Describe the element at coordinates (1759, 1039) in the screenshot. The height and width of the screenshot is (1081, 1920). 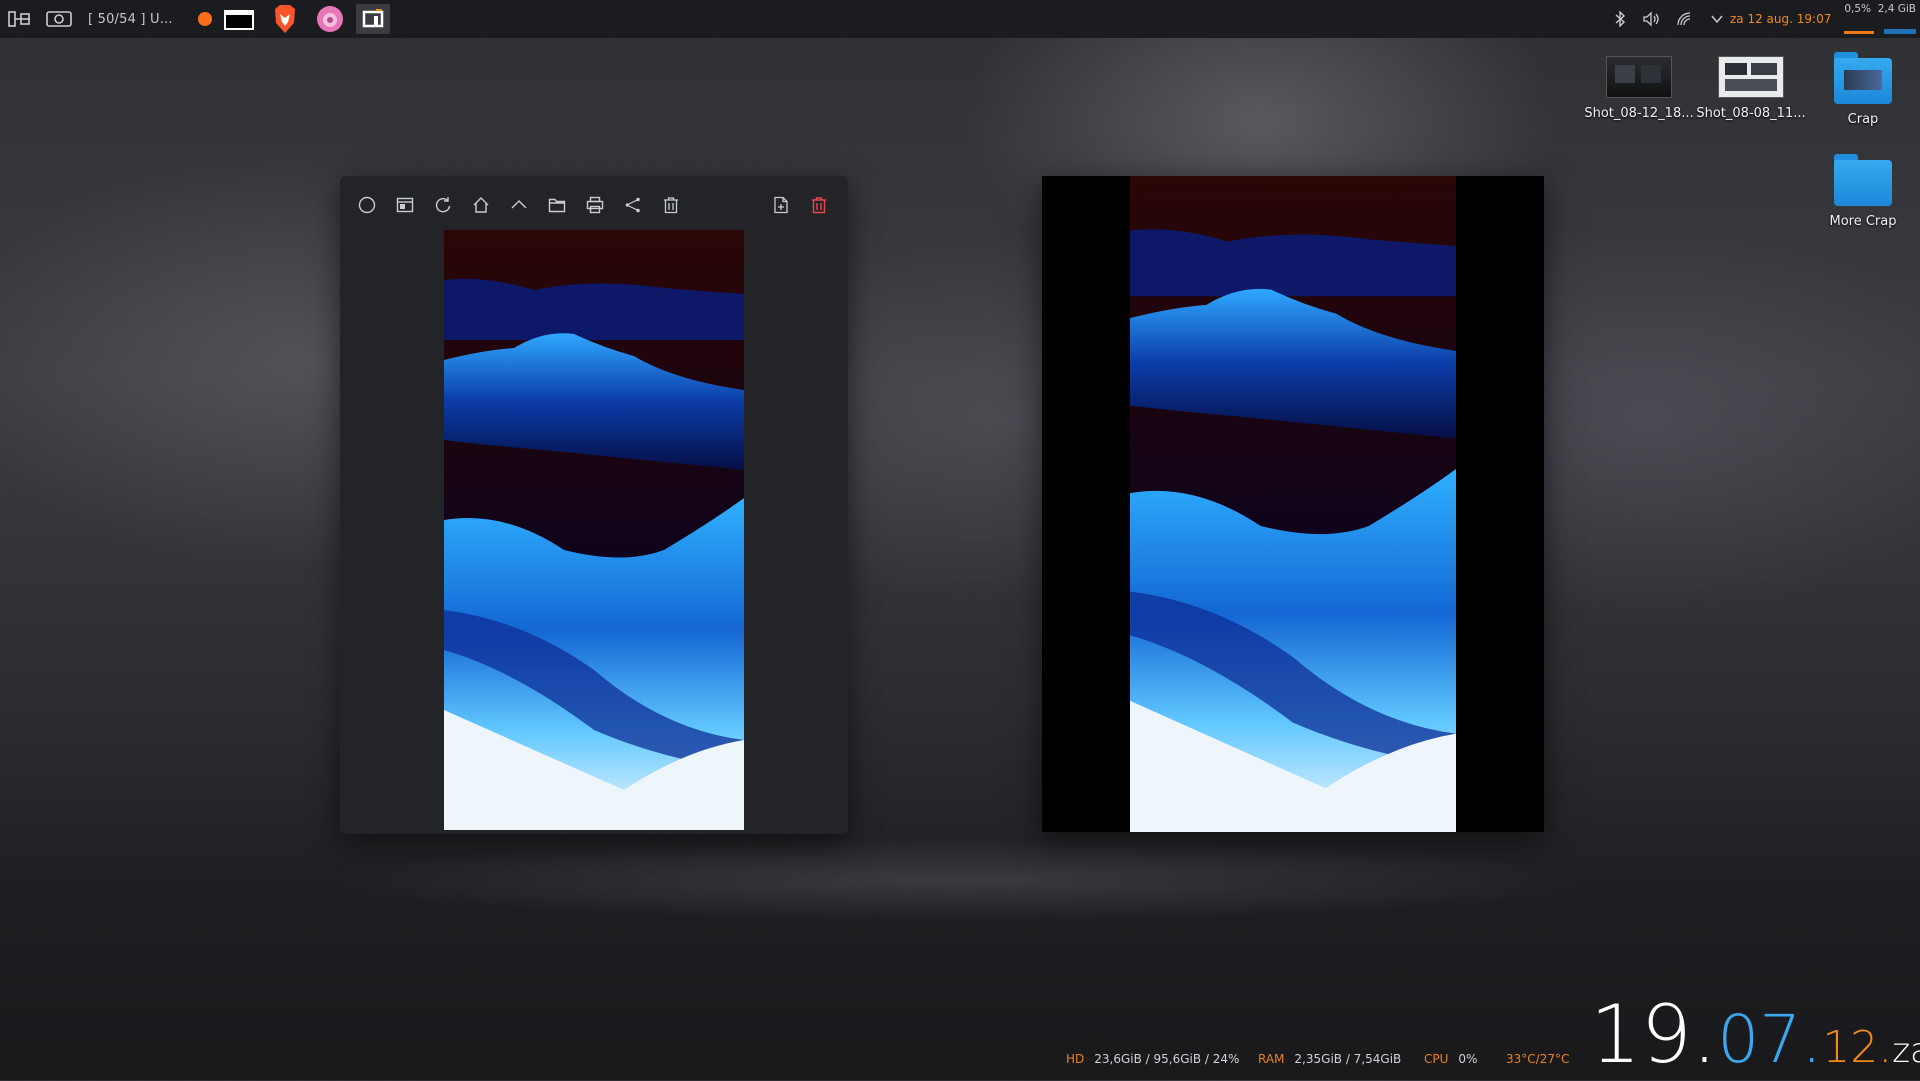
I see `clock-day: 07` at that location.